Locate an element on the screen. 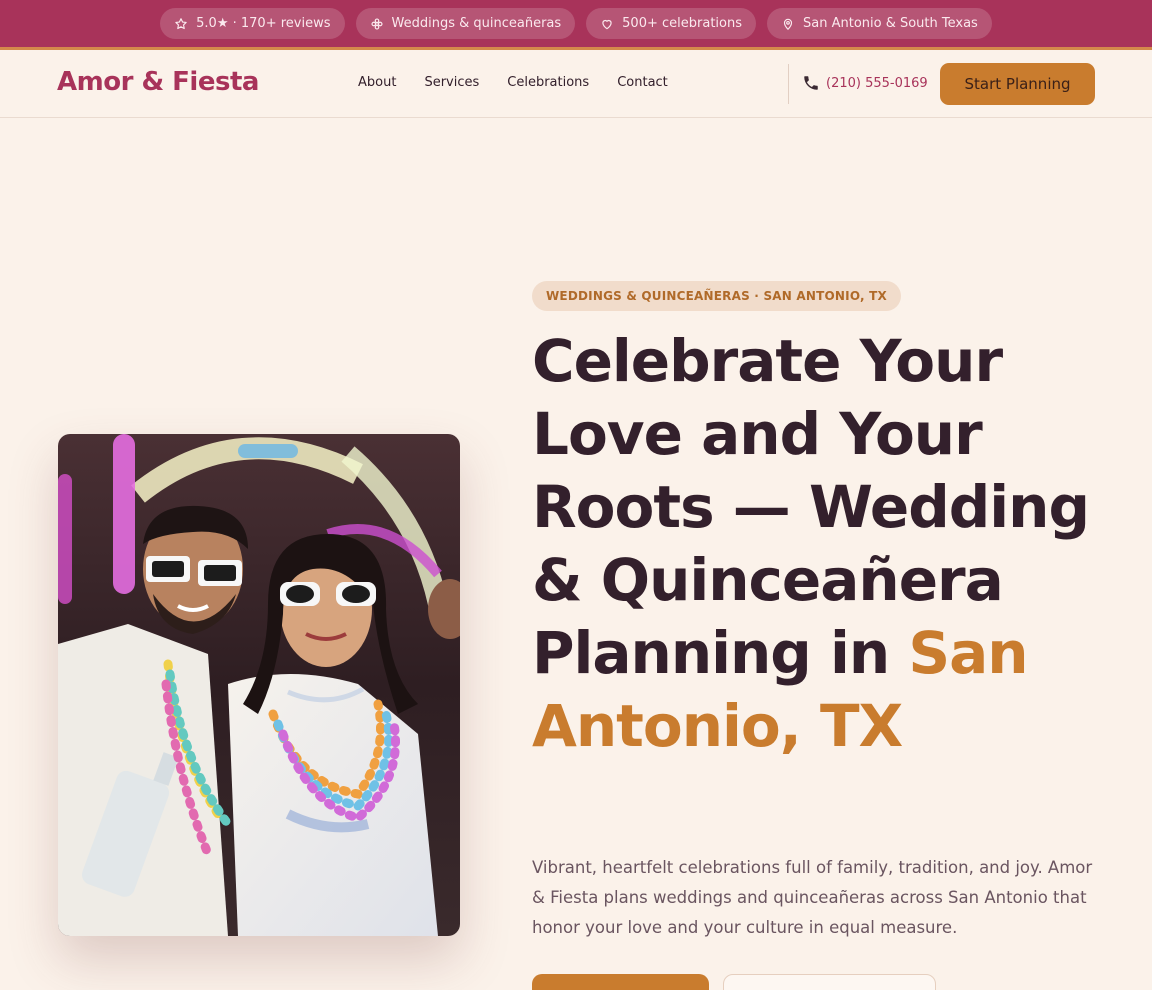  flower-icon is located at coordinates (376, 23).